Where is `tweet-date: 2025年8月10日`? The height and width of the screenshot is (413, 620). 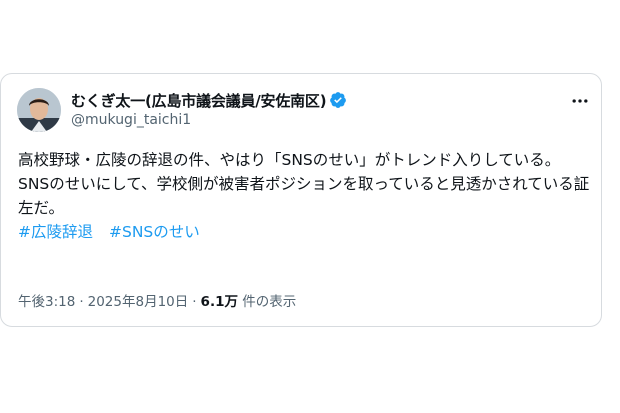 tweet-date: 2025年8月10日 is located at coordinates (138, 302).